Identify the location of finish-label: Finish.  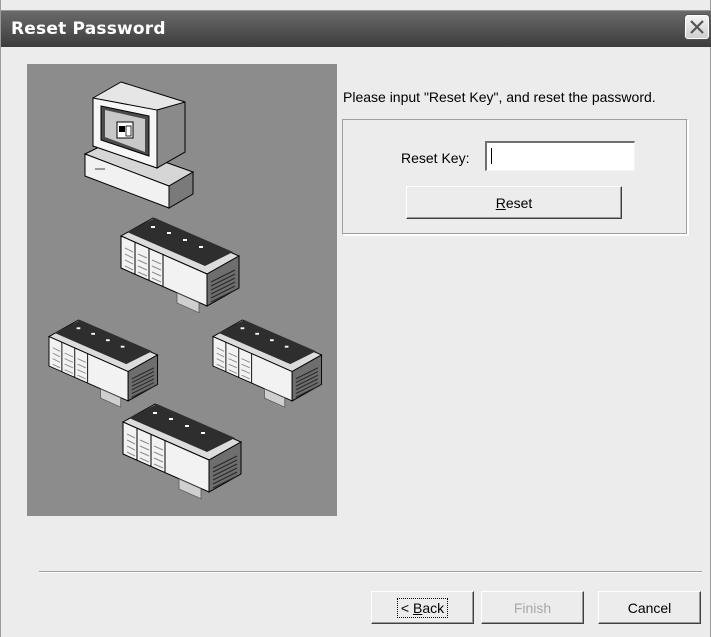
(532, 607).